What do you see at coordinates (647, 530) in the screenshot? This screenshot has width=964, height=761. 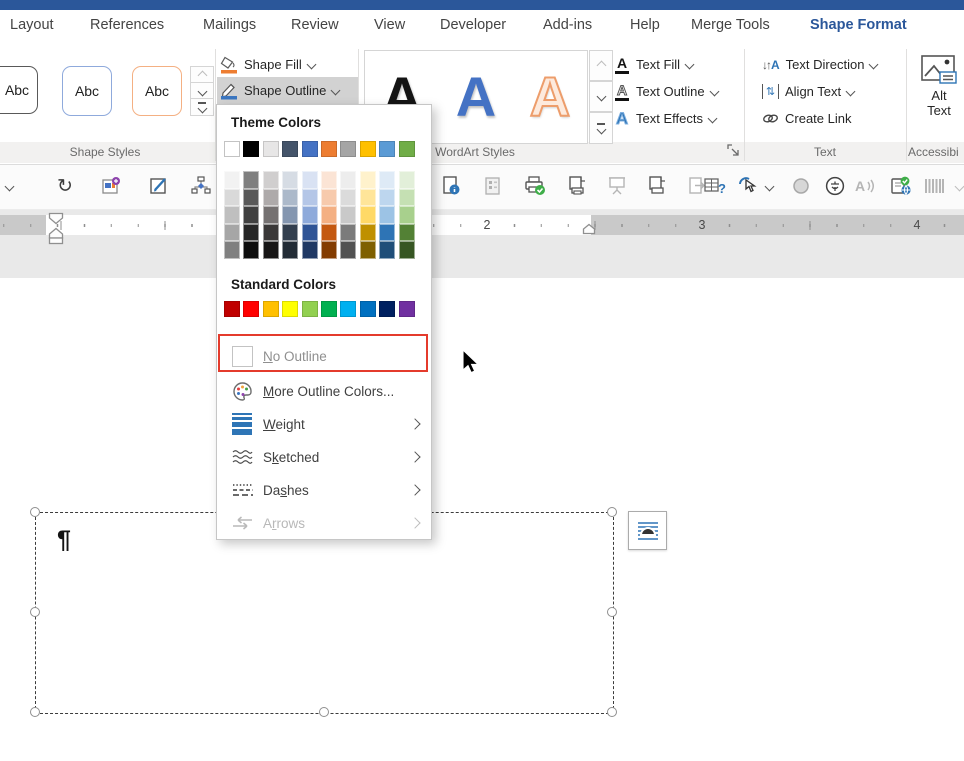 I see `layout-options-button` at bounding box center [647, 530].